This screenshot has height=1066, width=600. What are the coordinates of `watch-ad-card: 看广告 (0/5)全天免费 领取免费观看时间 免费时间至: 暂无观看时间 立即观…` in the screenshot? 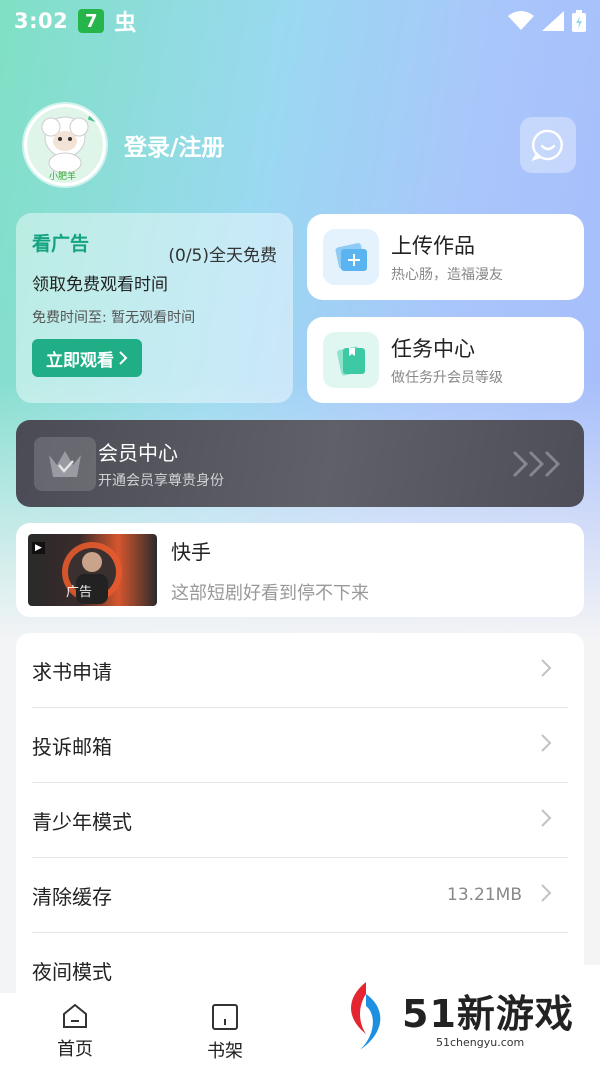 It's located at (154, 308).